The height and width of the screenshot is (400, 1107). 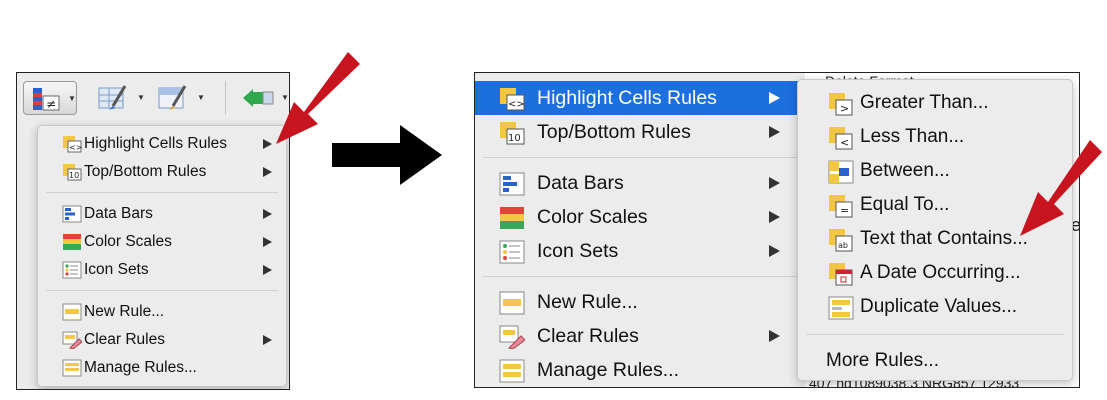 What do you see at coordinates (841, 172) in the screenshot?
I see `between-icon` at bounding box center [841, 172].